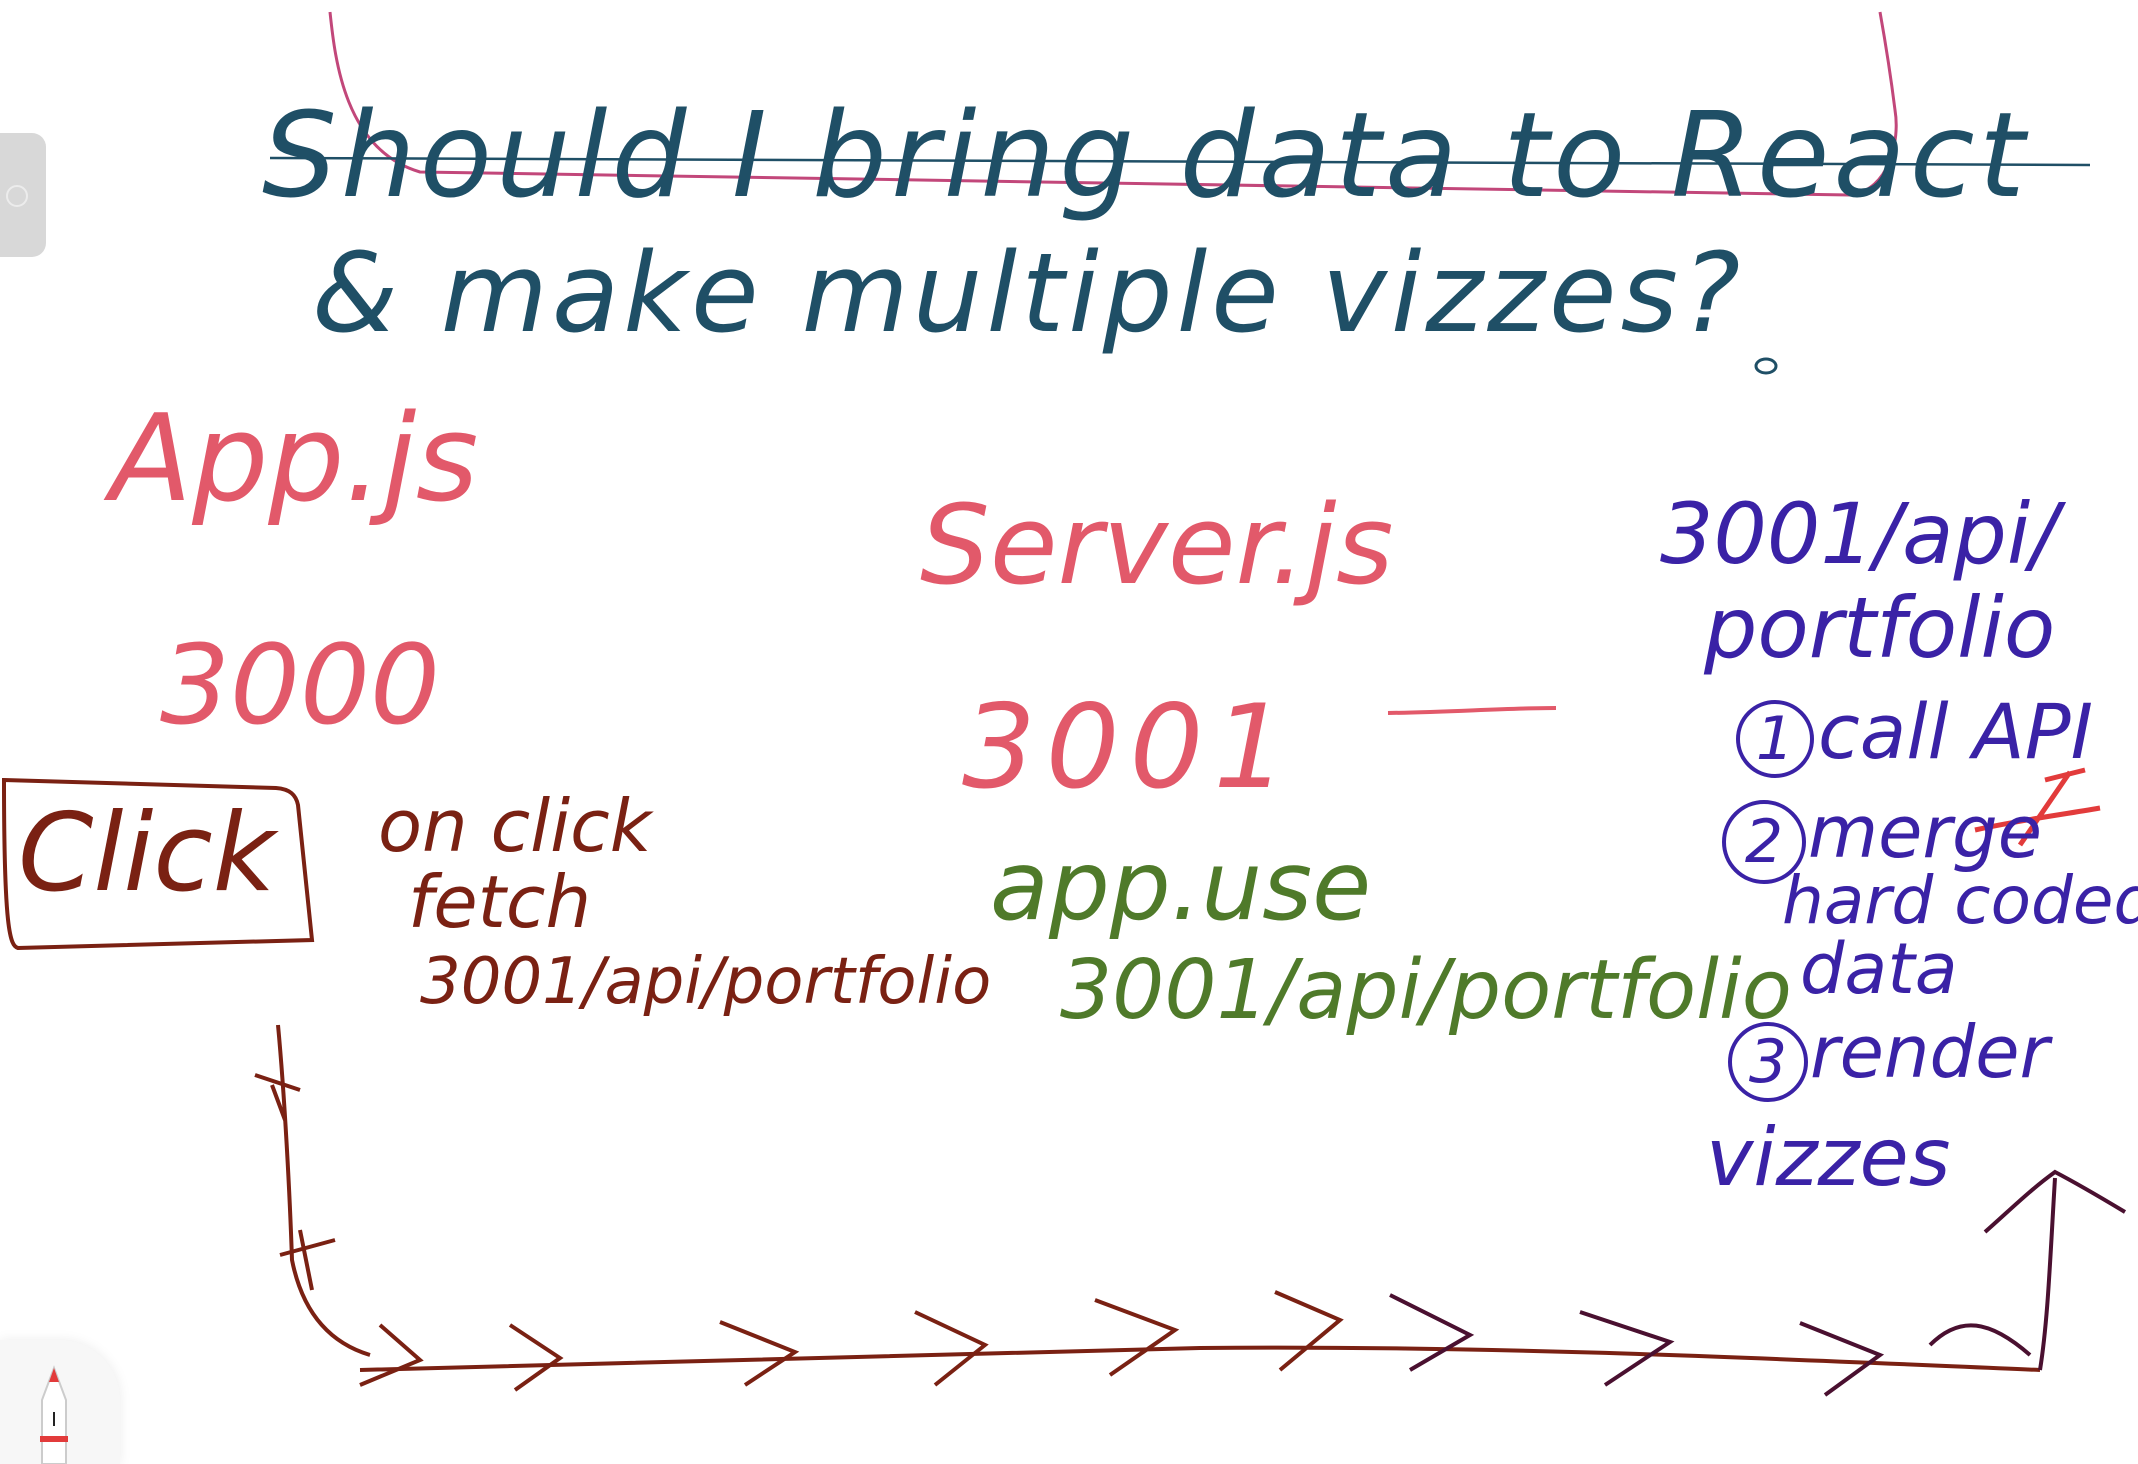  I want to click on handler-line-2: fetch, so click(500, 902).